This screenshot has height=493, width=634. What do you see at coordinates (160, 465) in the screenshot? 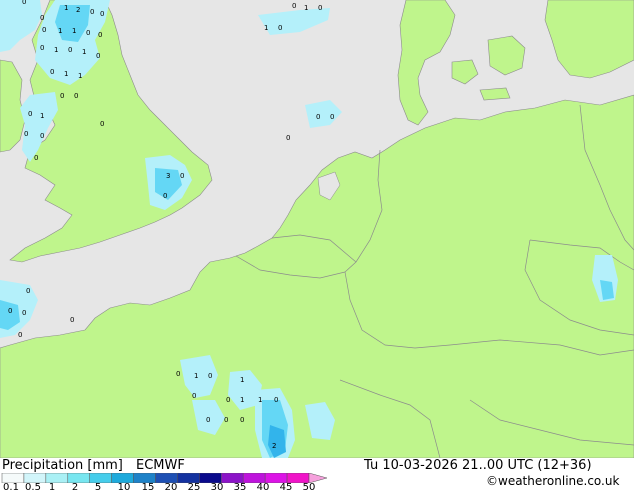
I see `model-name: ECMWF` at bounding box center [160, 465].